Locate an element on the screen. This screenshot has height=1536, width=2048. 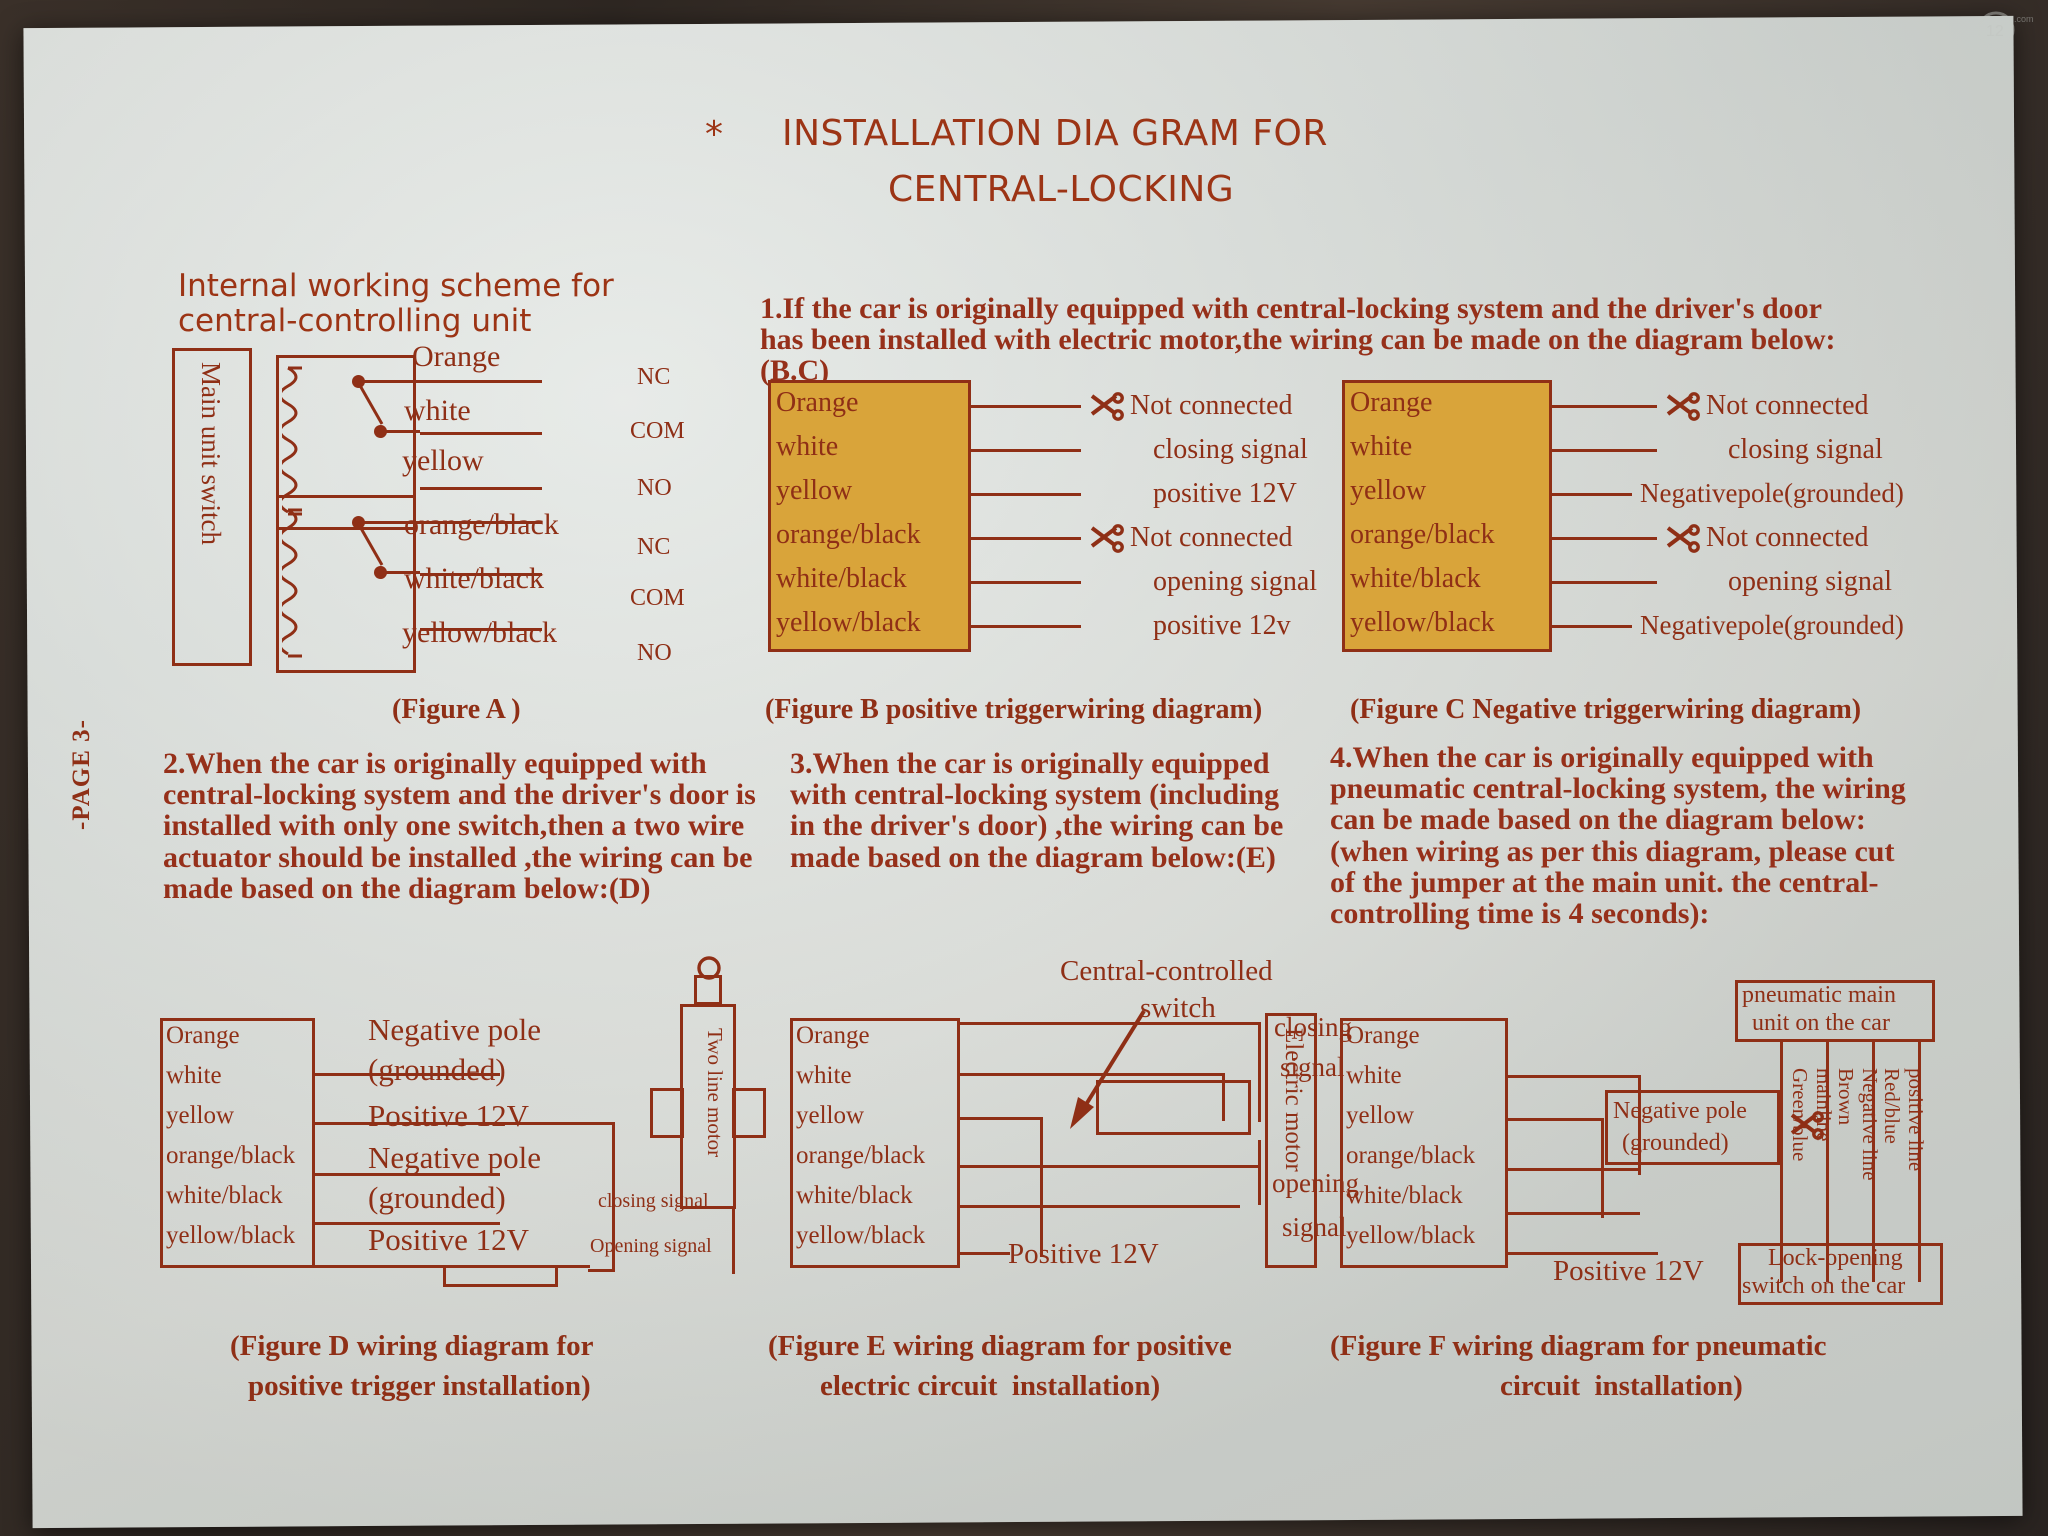
figure-b-assignment-6: positive 12v is located at coordinates (1222, 625).